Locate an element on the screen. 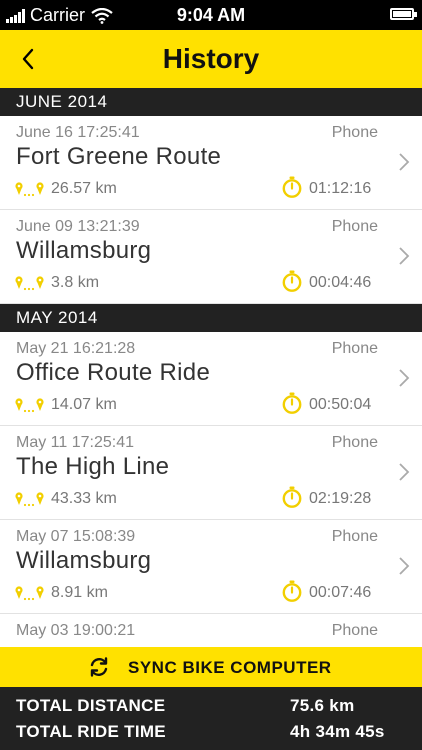 Image resolution: width=422 pixels, height=750 pixels. section-header: MAY 2014 is located at coordinates (211, 318).